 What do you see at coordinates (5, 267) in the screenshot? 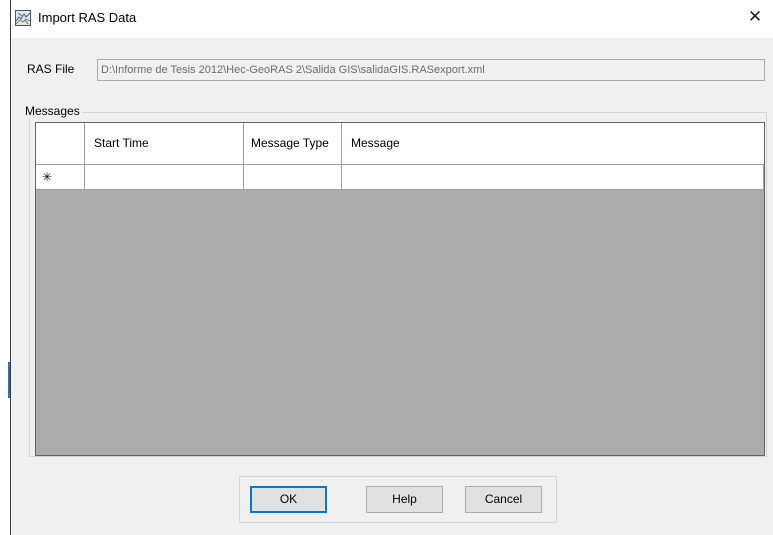
I see `background-window-edge` at bounding box center [5, 267].